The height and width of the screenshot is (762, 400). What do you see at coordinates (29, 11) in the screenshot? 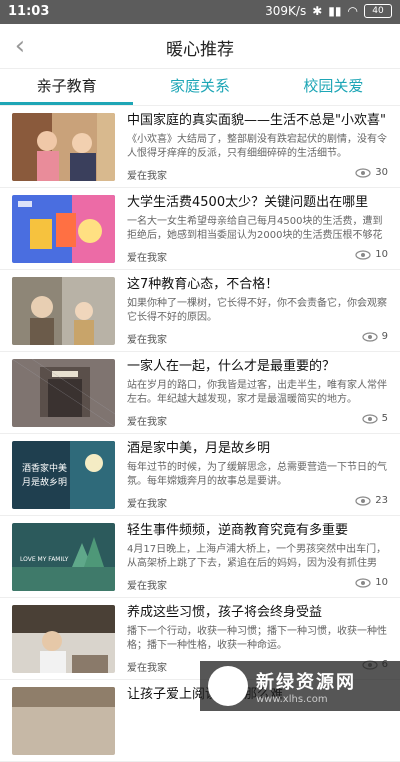
I see `status-time: 11:03` at bounding box center [29, 11].